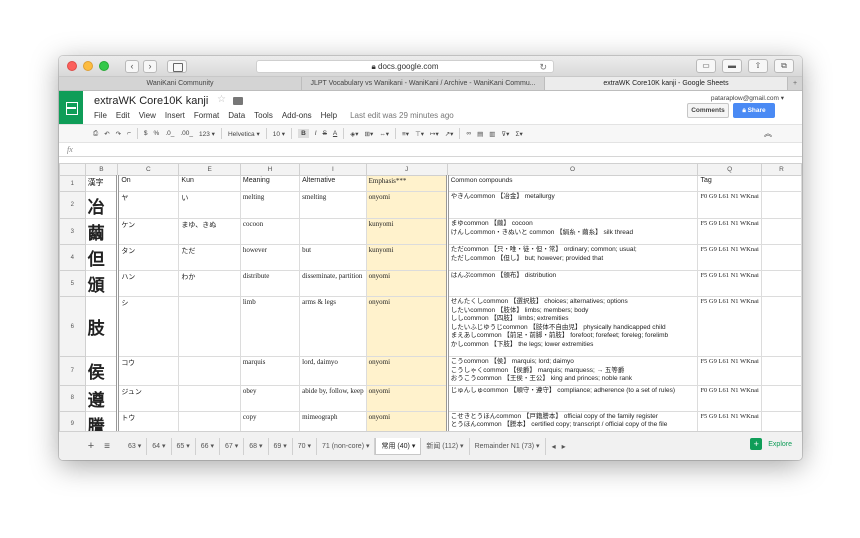  I want to click on text-wrap-icon: ↦▾, so click(434, 134).